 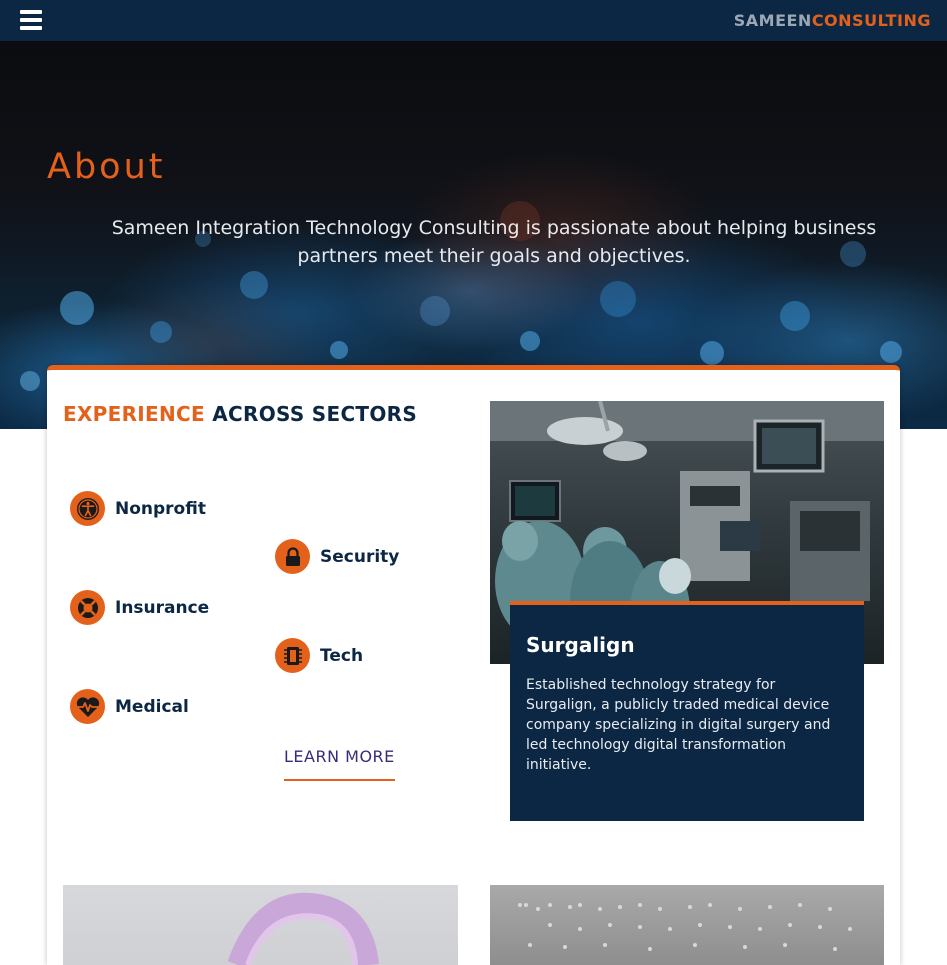 I want to click on sector-label: Medical, so click(x=152, y=706).